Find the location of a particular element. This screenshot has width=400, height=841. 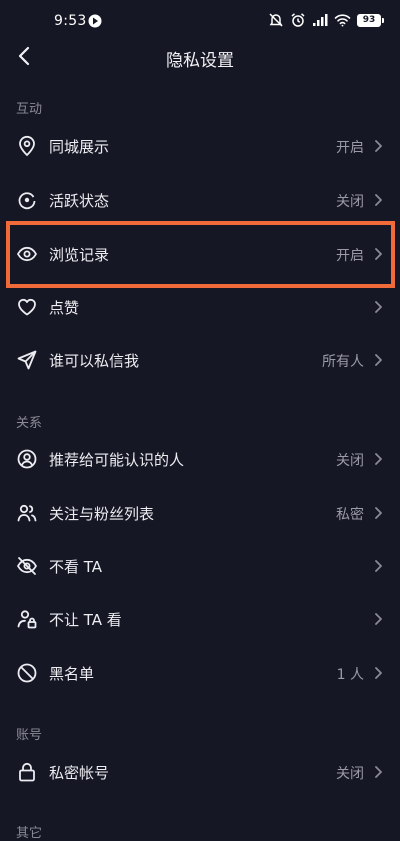

row-hide-their-content: 不看 TA is located at coordinates (200, 566).